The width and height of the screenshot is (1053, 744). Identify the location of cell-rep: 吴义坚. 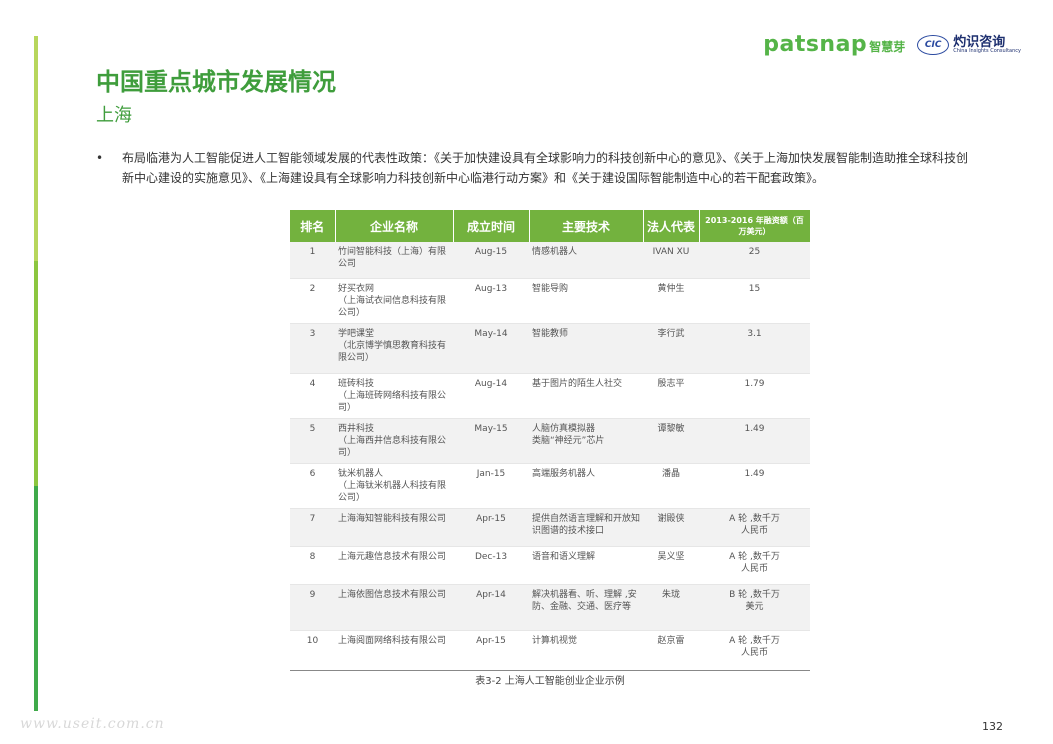
(671, 565).